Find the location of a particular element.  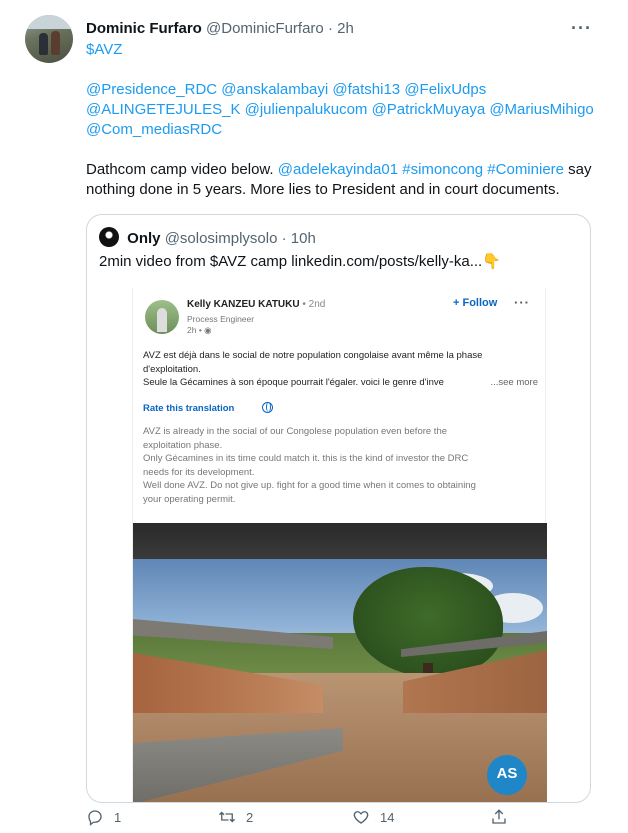

reply-icon is located at coordinates (95, 818).